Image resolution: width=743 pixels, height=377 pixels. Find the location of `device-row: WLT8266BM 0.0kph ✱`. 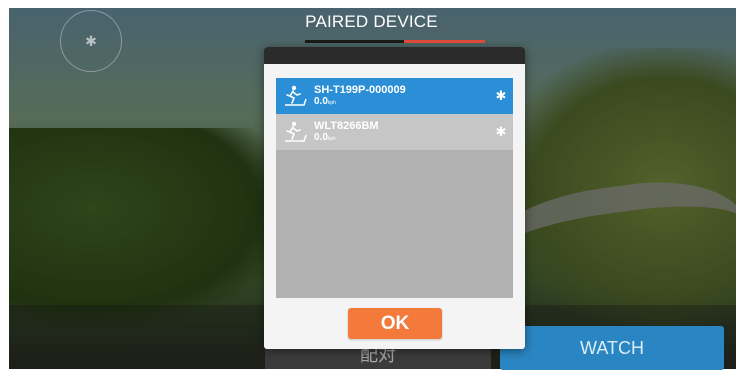

device-row: WLT8266BM 0.0kph ✱ is located at coordinates (394, 132).